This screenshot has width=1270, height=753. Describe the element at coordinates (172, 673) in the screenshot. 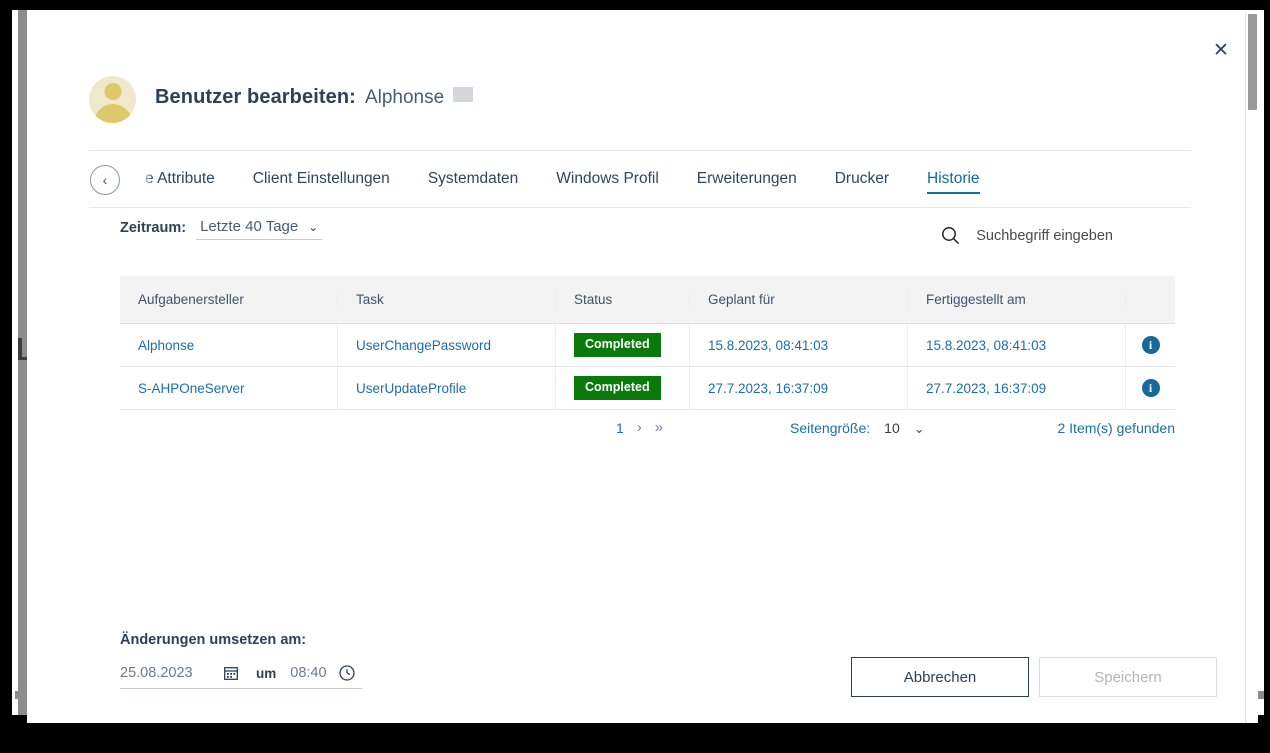

I see `date-input: 25.08.2023` at that location.